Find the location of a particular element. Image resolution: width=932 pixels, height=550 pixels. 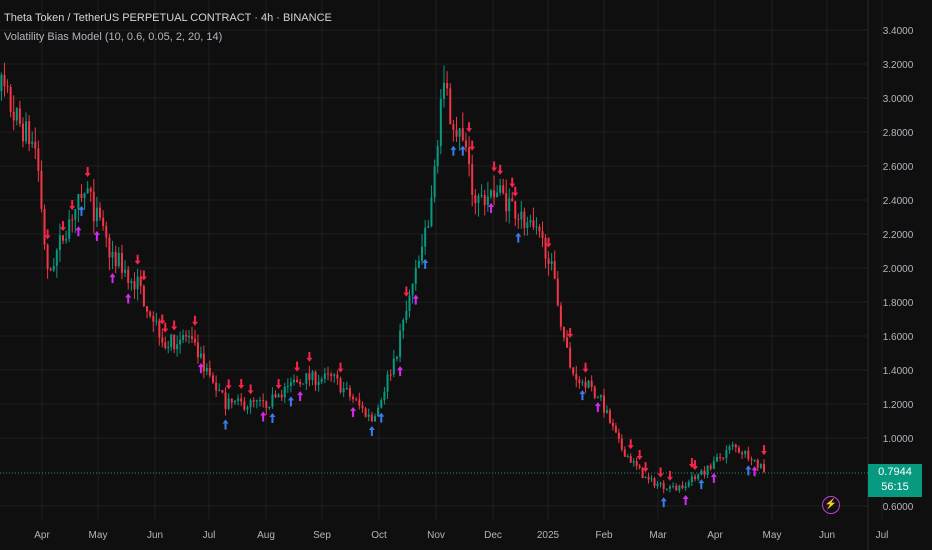

x-tick-label: May is located at coordinates (98, 535).